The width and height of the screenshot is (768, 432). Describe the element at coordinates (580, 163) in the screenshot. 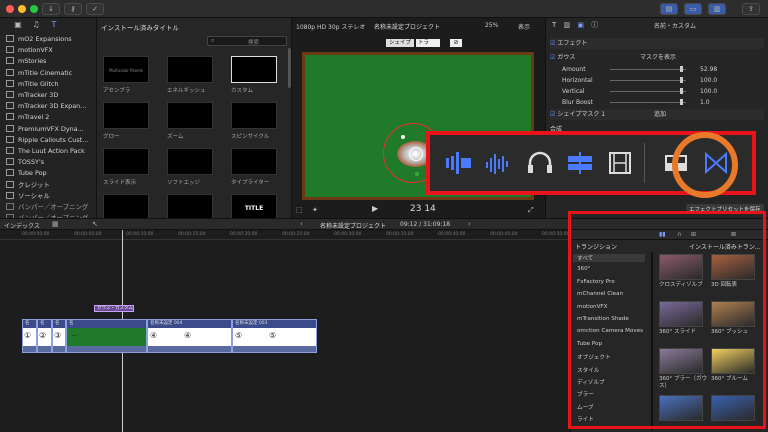

I see `skimming-icon` at that location.